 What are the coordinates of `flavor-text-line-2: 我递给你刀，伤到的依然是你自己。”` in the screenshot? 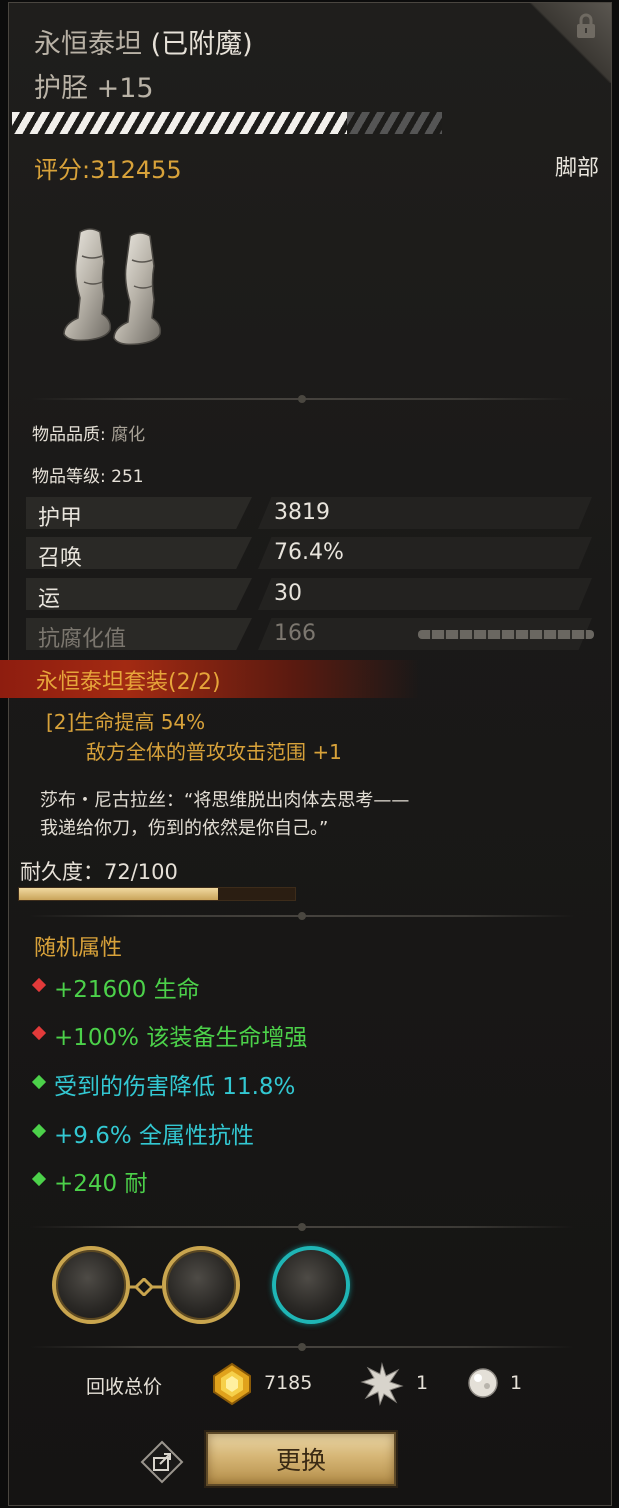 It's located at (184, 828).